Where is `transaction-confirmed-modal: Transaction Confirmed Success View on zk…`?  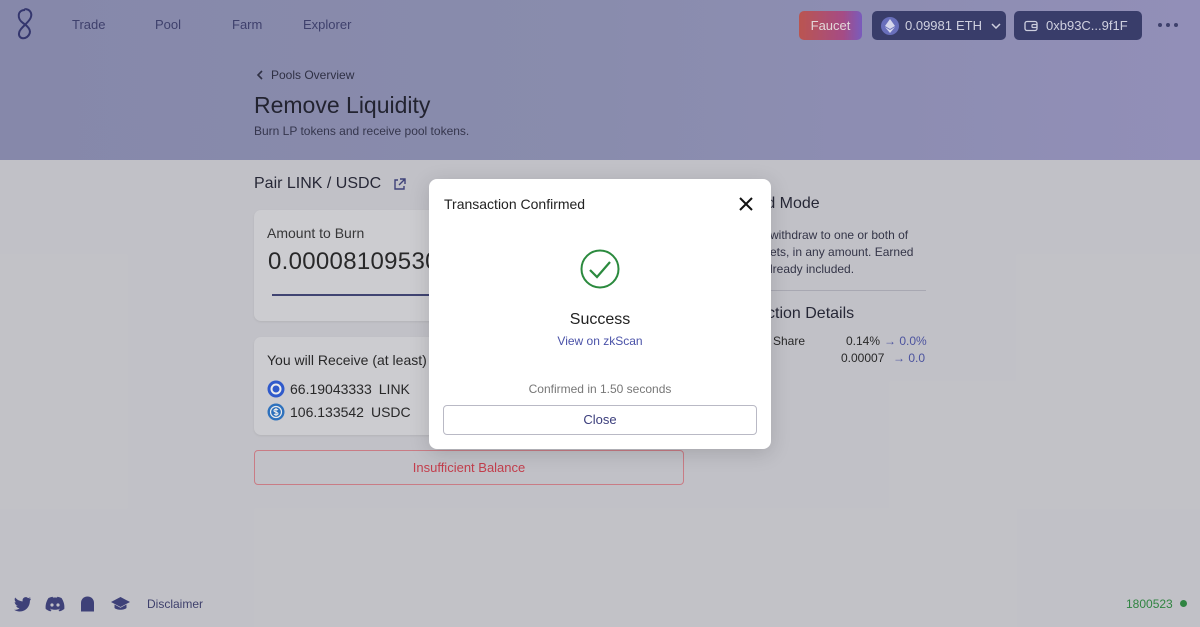 transaction-confirmed-modal: Transaction Confirmed Success View on zk… is located at coordinates (600, 314).